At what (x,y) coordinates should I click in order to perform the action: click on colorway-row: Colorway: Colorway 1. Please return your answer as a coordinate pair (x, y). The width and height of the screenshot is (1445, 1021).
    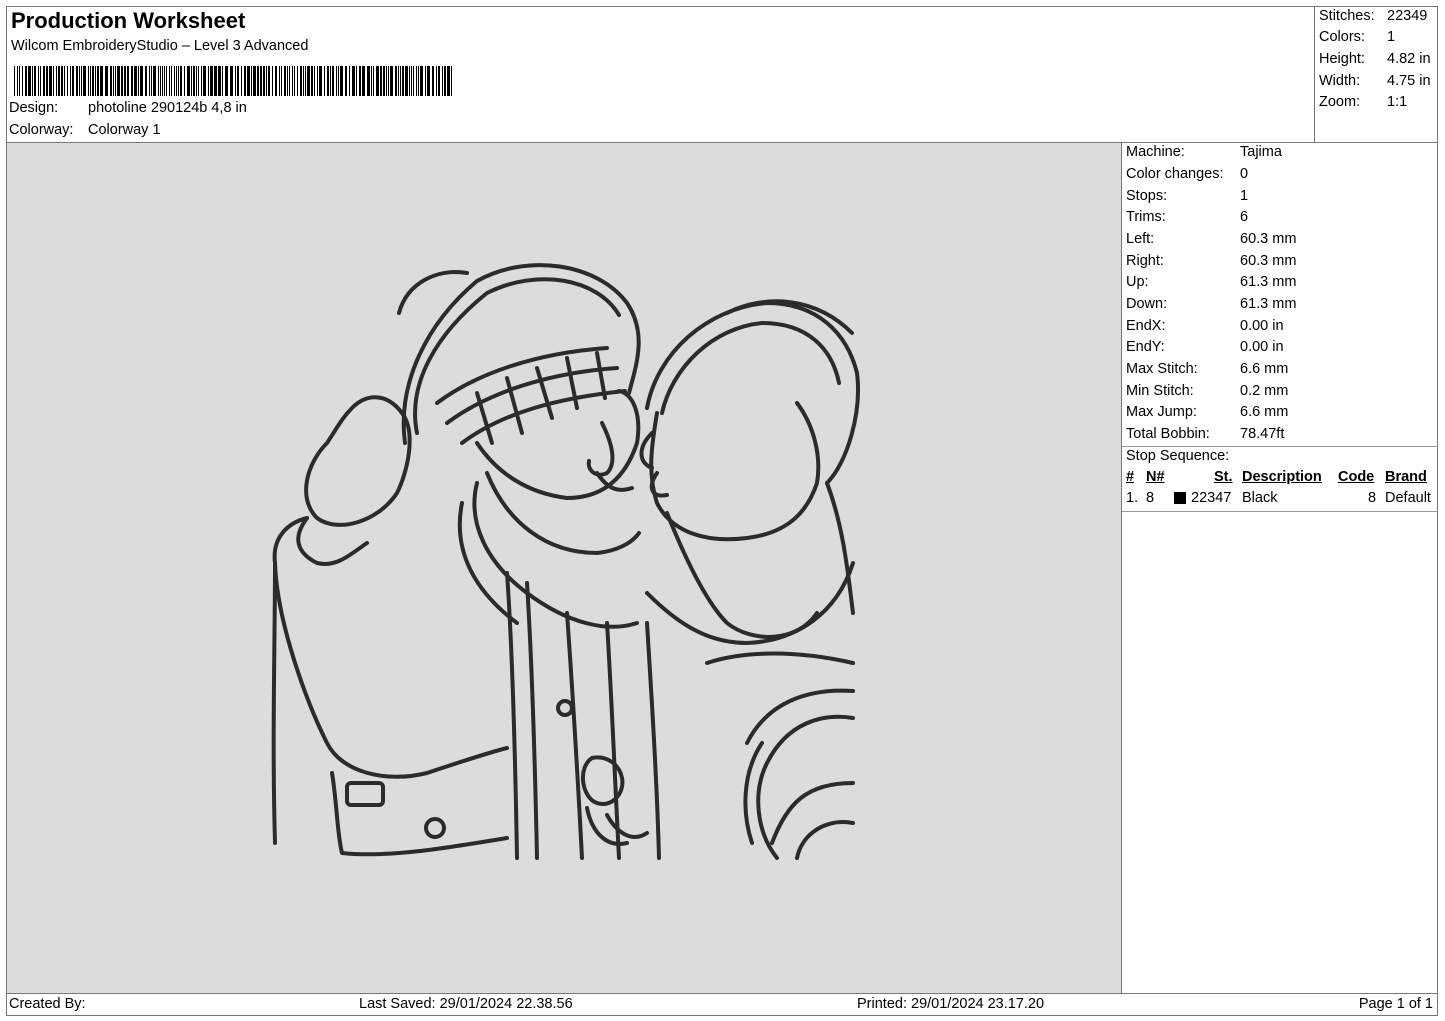
    Looking at the image, I should click on (85, 130).